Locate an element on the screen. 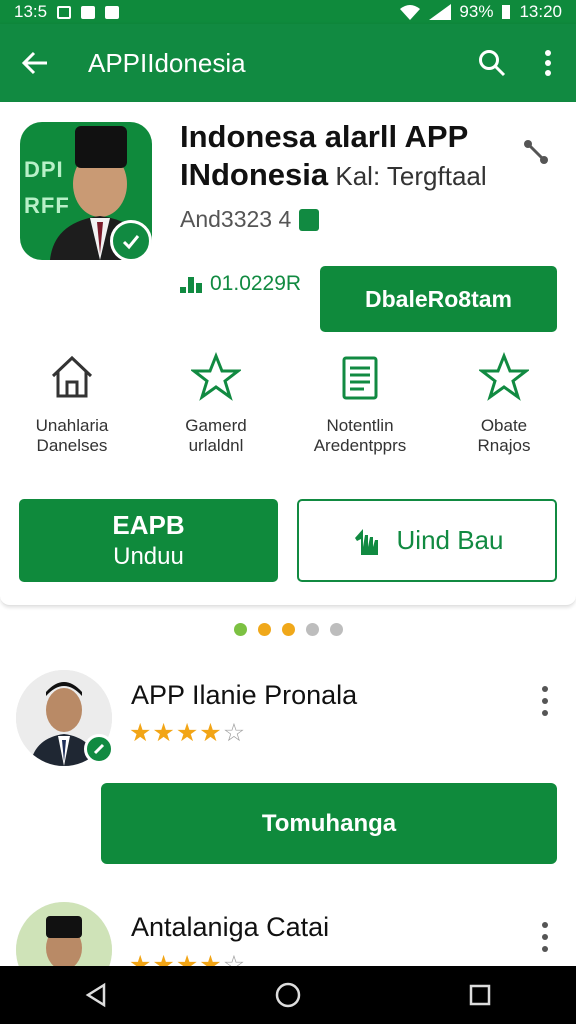 The image size is (576, 1024). search-icon is located at coordinates (492, 63).